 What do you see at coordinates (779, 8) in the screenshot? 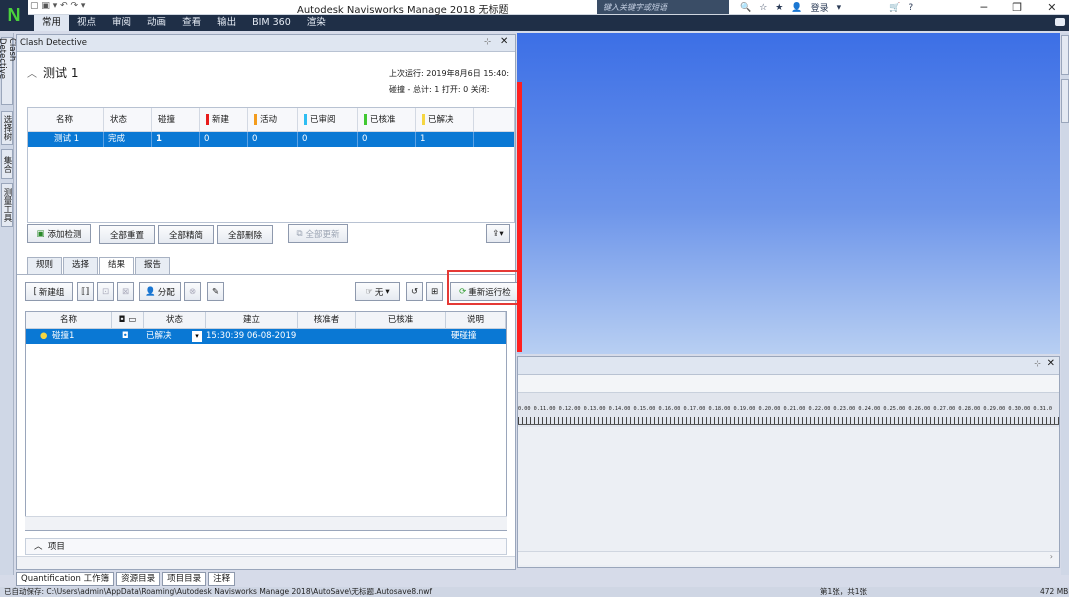
I see `favorites-icon: ★` at bounding box center [779, 8].